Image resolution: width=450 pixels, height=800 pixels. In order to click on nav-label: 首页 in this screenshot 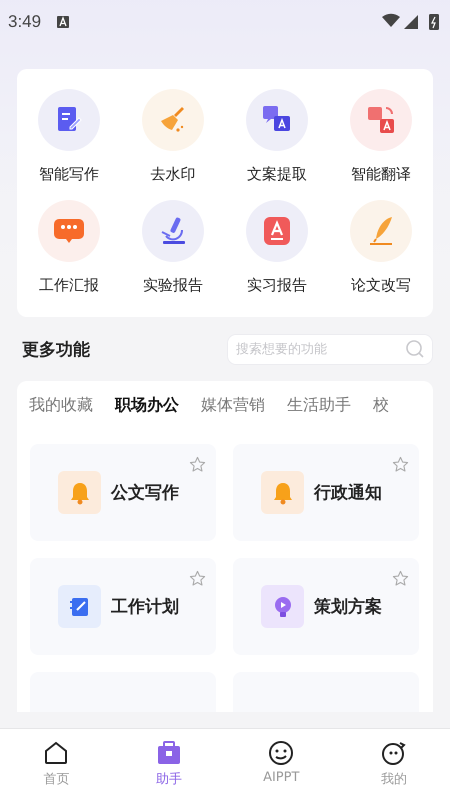, I will do `click(56, 779)`.